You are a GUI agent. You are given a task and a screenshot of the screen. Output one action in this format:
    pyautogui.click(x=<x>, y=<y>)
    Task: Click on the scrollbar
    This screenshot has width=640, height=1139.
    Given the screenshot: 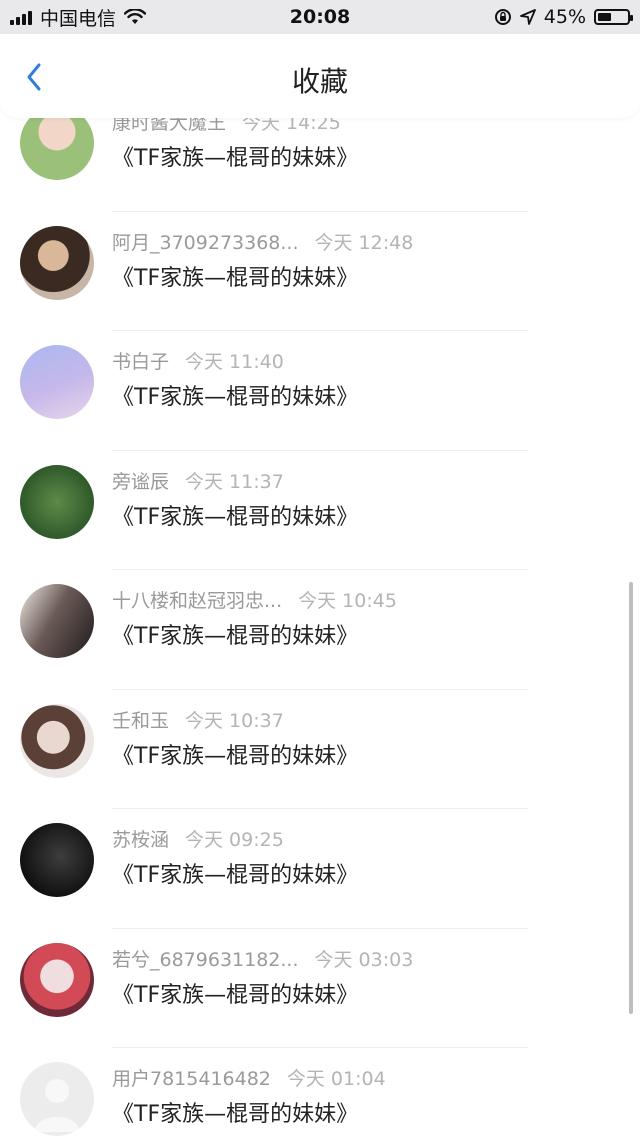 What is the action you would take?
    pyautogui.click(x=631, y=798)
    